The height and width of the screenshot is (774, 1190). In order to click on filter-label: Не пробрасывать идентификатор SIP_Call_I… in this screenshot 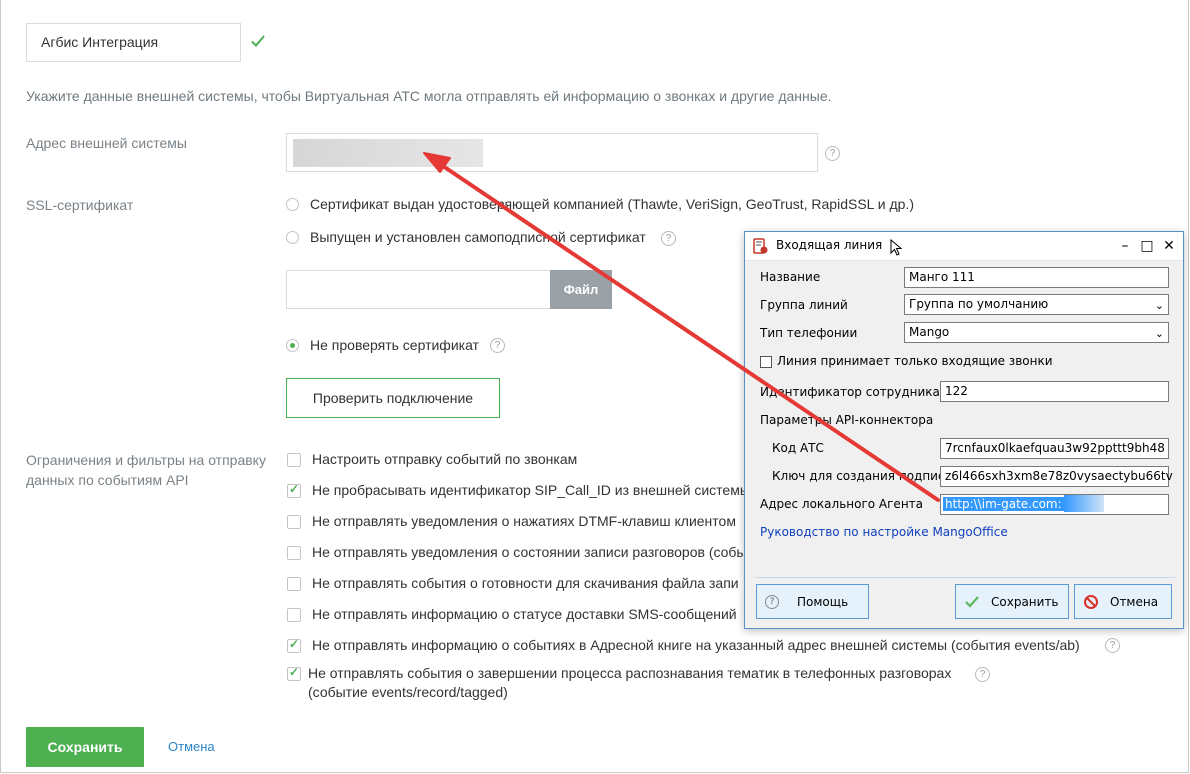, I will do `click(531, 490)`.